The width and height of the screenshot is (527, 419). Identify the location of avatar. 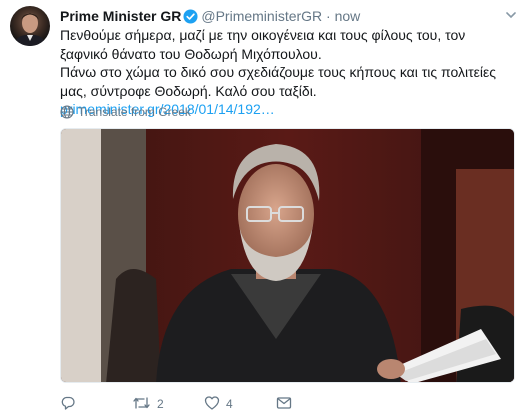
(30, 26).